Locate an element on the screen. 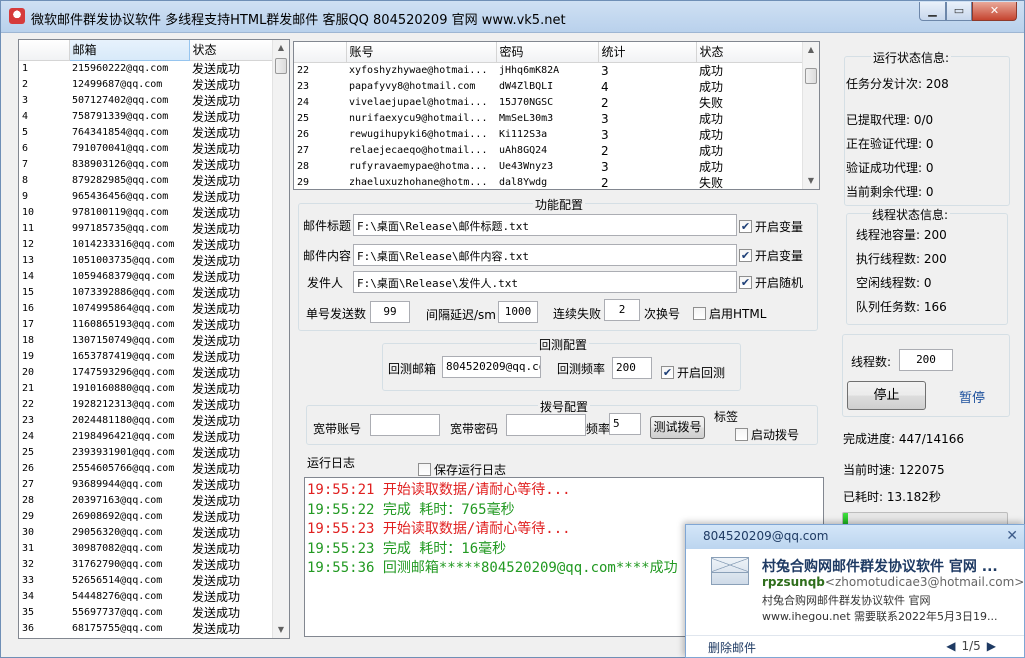  table-row: 23 papafyvy8@hotmail.com dW4ZlBQLI 4 成功 is located at coordinates (548, 87).